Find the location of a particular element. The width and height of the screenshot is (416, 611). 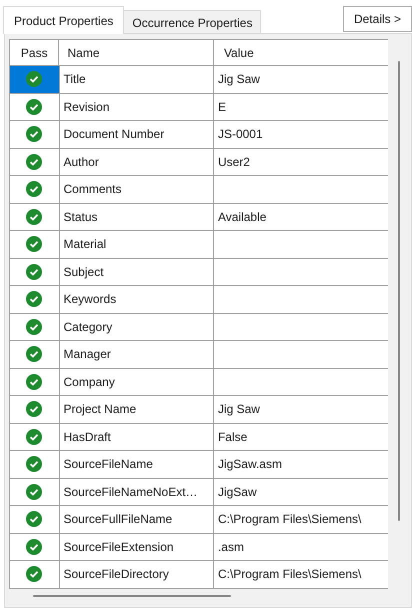

property-name: Title is located at coordinates (75, 79).